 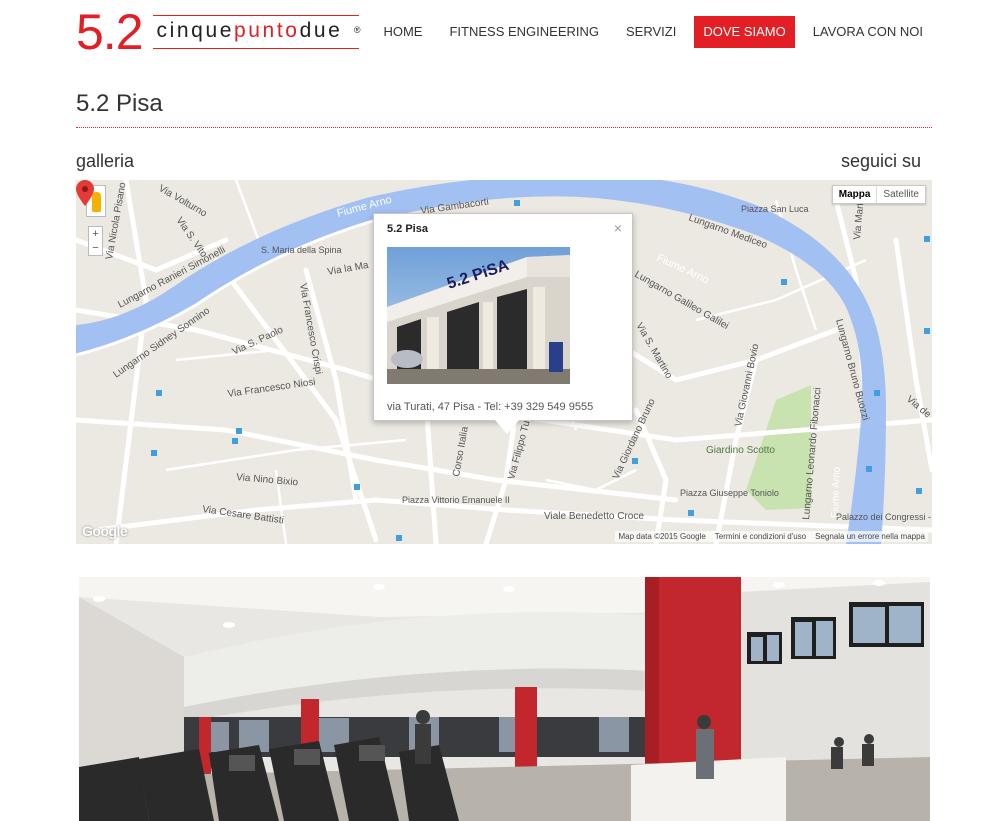 I want to click on nav-servizi: SERVIZI, so click(x=651, y=32).